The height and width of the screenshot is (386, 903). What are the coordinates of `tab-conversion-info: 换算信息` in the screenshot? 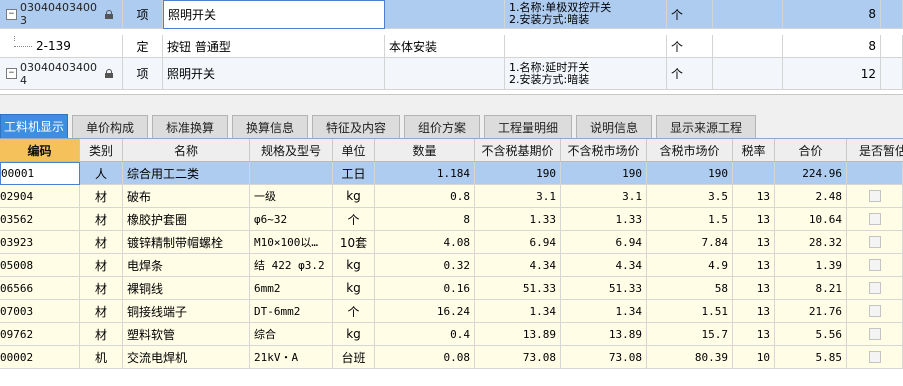 It's located at (270, 126).